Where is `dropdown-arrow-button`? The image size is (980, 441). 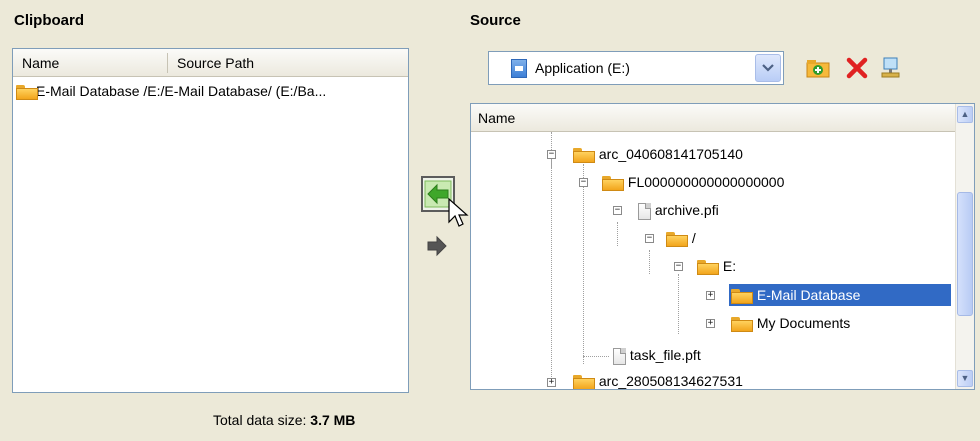 dropdown-arrow-button is located at coordinates (768, 68).